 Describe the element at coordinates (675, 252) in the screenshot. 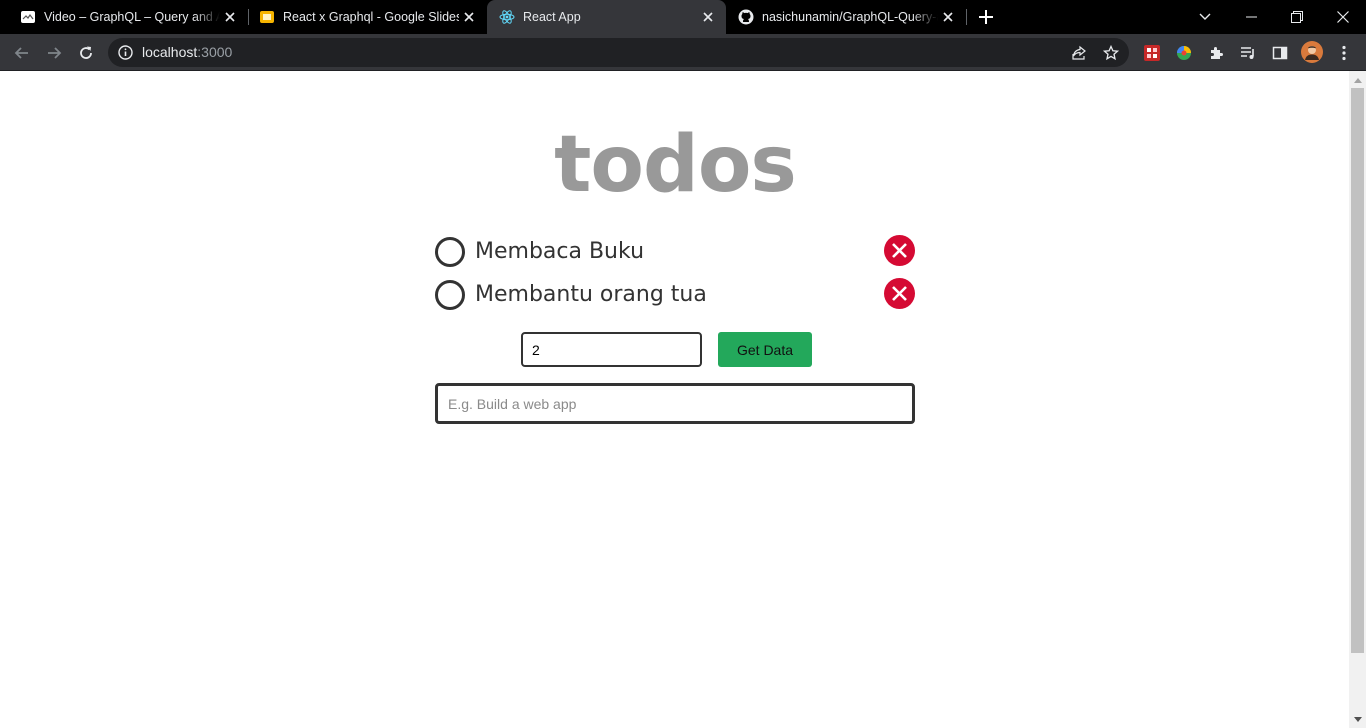

I see `todo-item: Membaca Buku` at that location.